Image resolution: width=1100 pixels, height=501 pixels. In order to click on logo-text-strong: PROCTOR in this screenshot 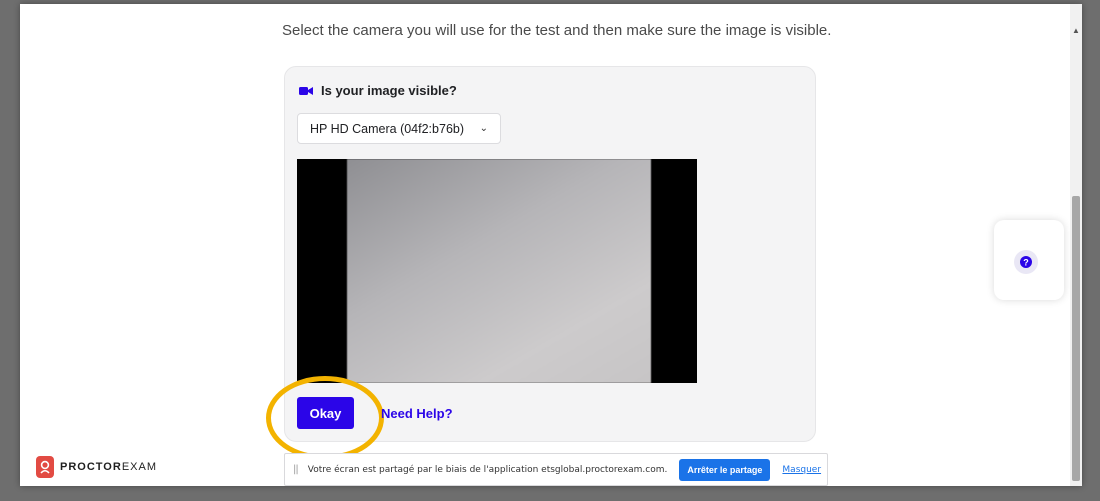, I will do `click(91, 467)`.